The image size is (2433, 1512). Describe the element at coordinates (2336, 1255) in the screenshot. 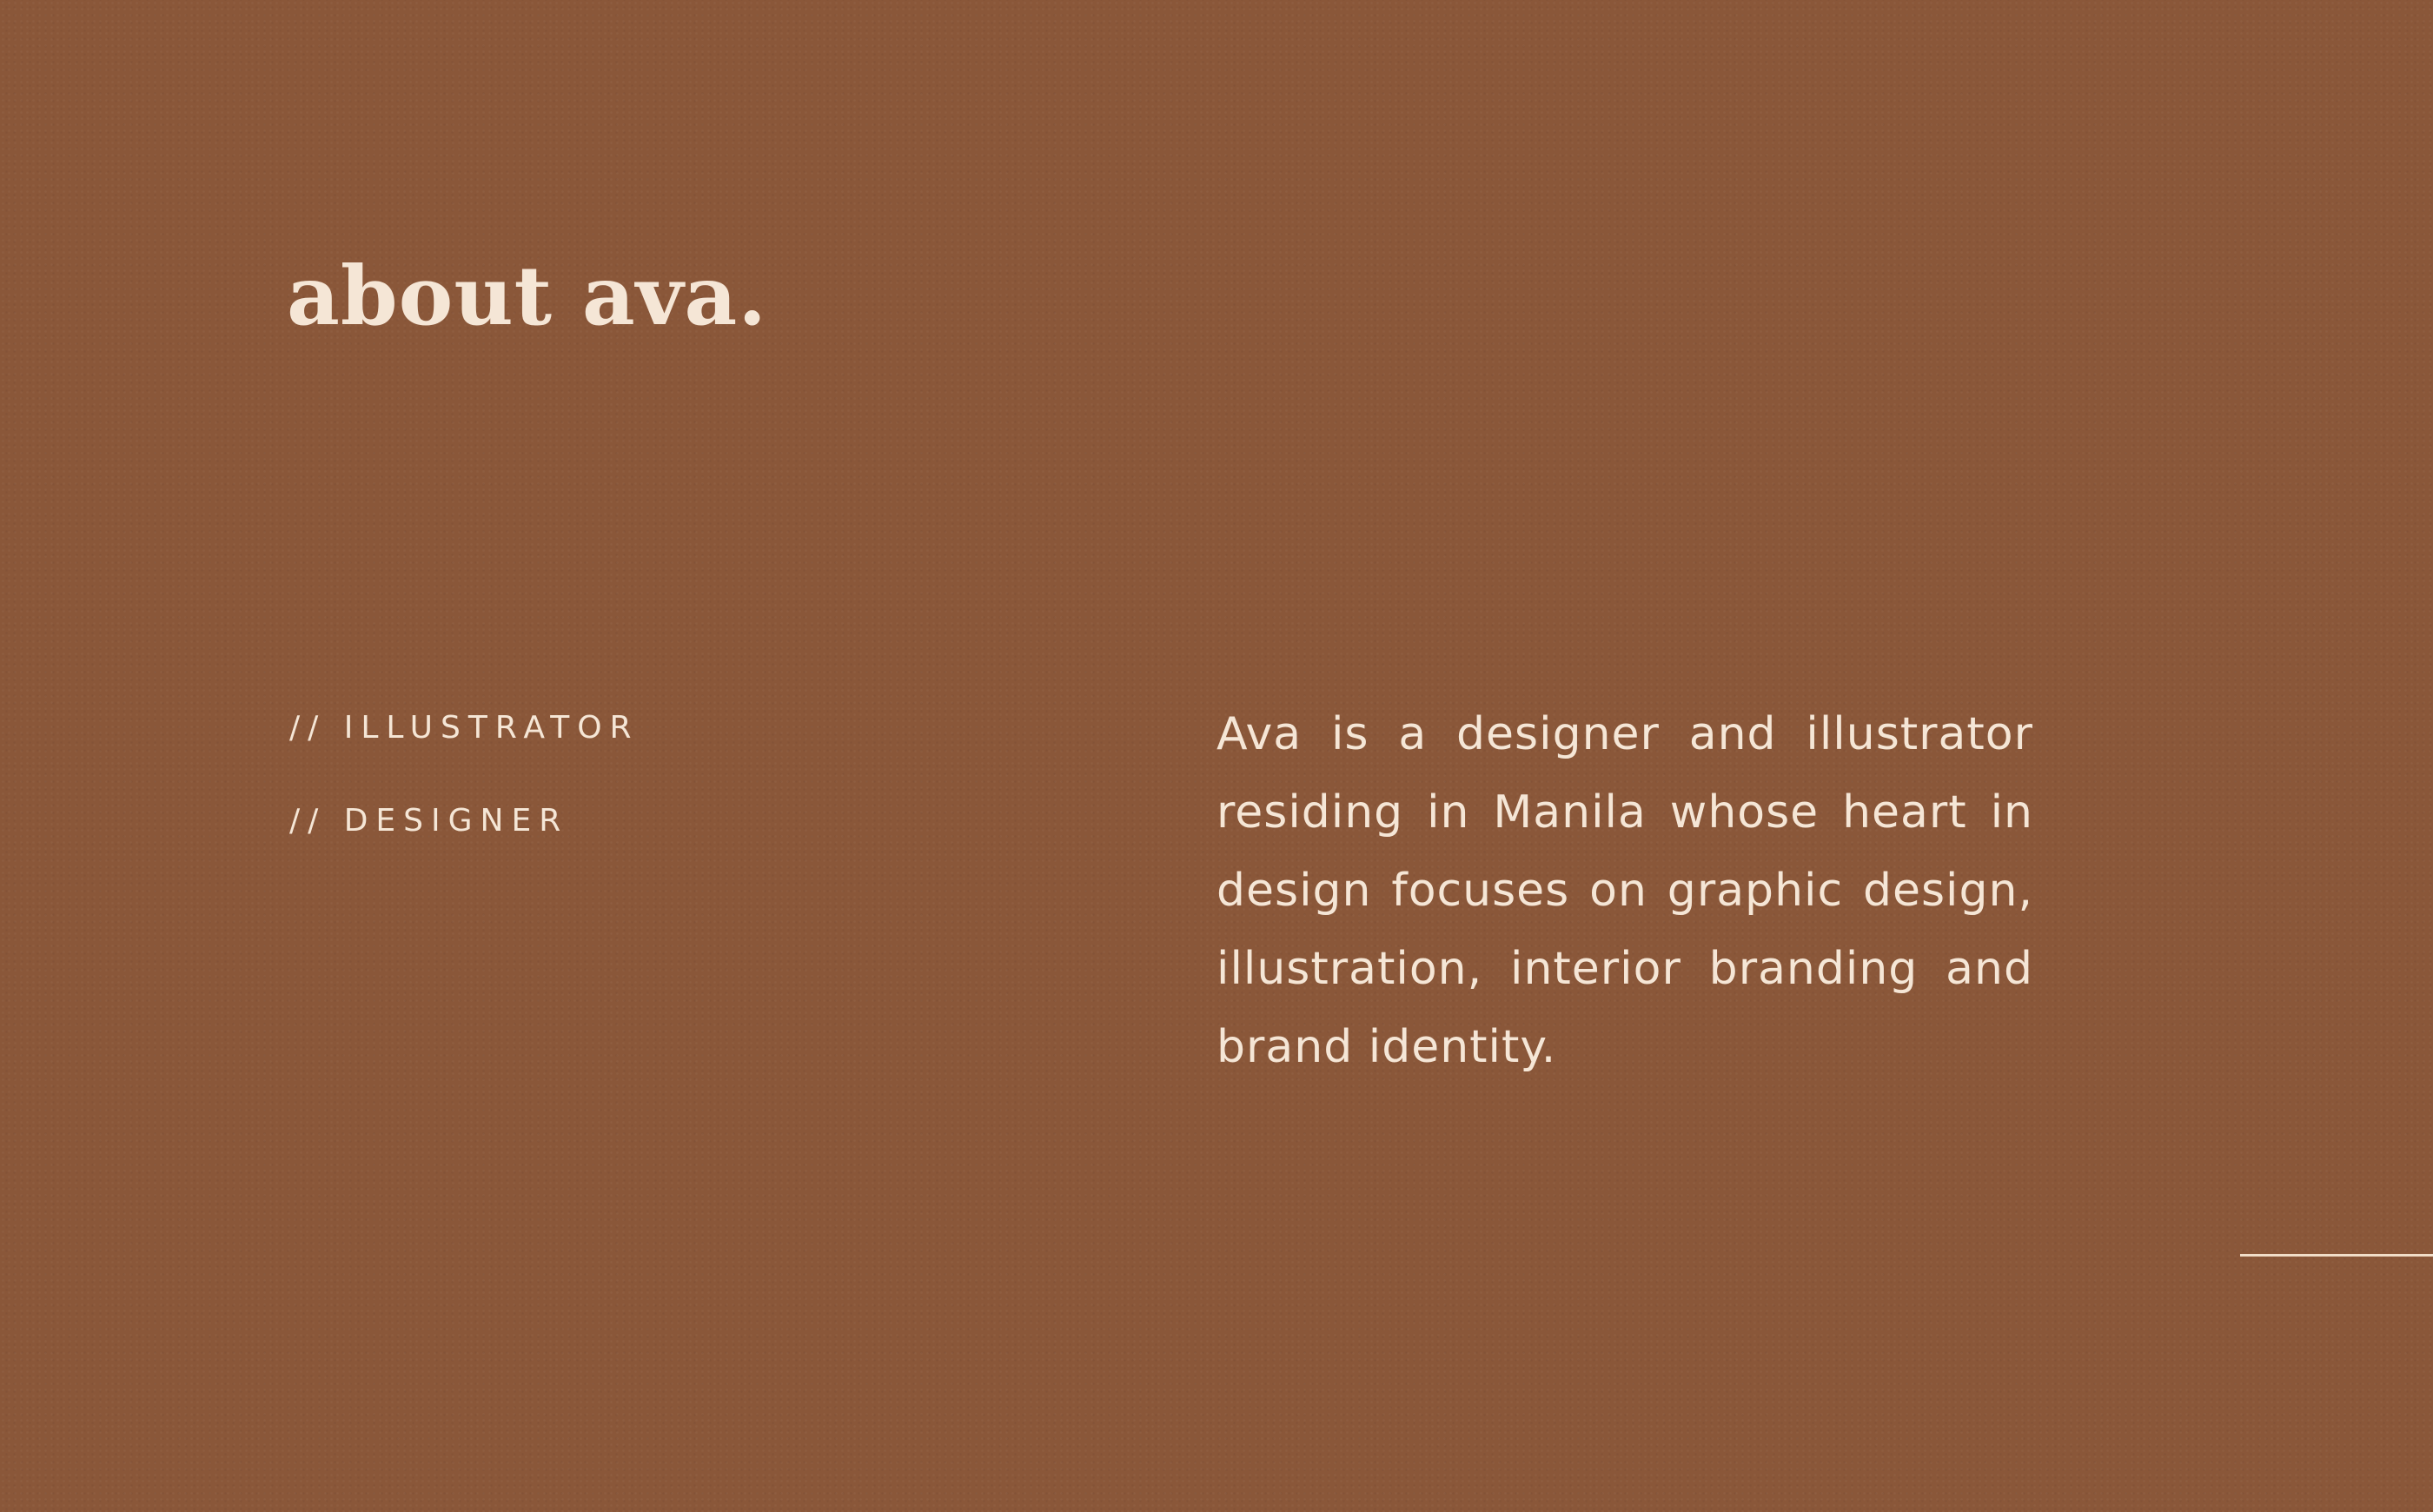

I see `decorative-divider` at that location.